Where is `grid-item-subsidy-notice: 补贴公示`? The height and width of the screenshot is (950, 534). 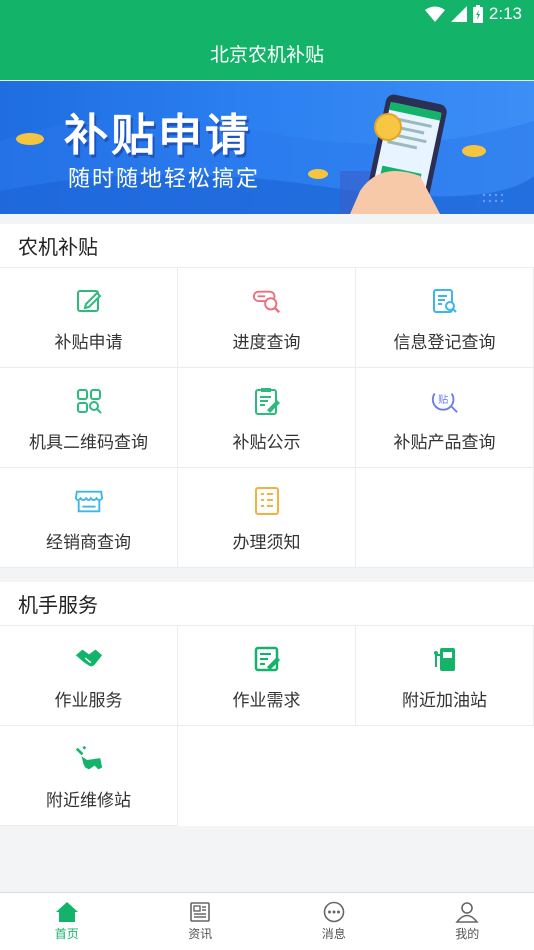
grid-item-subsidy-notice: 补贴公示 is located at coordinates (267, 418).